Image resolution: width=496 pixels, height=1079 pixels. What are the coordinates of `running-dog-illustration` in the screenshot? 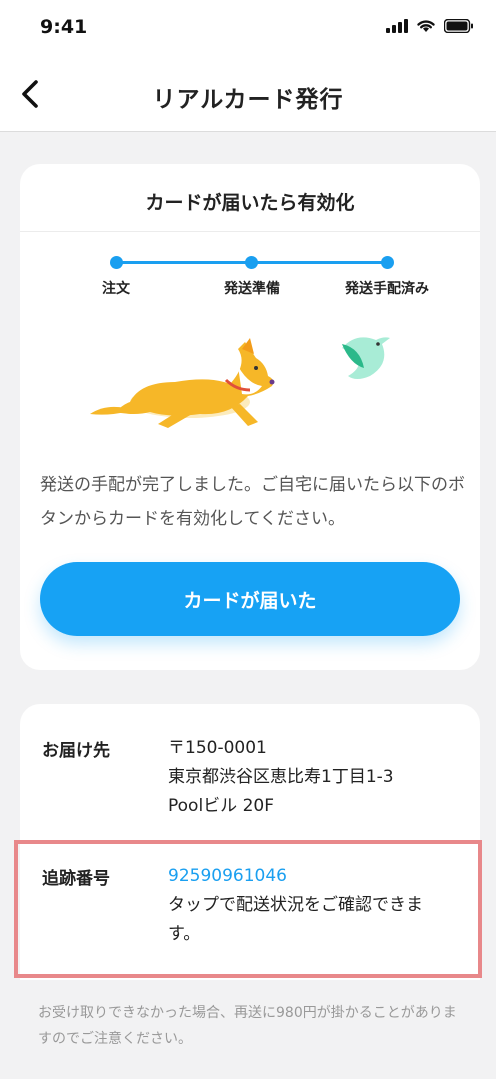 It's located at (240, 382).